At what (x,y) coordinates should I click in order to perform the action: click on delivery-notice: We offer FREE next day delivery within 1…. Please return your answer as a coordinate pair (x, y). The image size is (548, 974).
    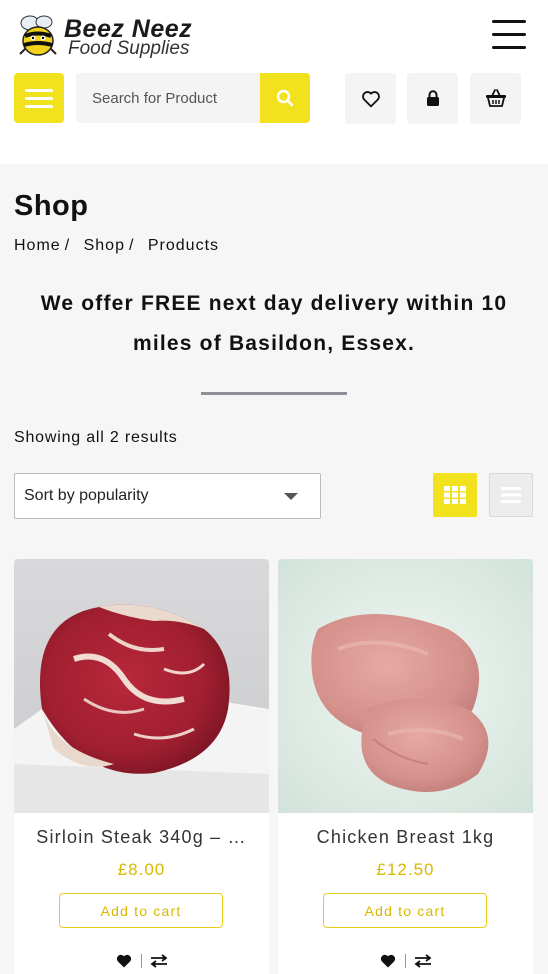
    Looking at the image, I should click on (274, 323).